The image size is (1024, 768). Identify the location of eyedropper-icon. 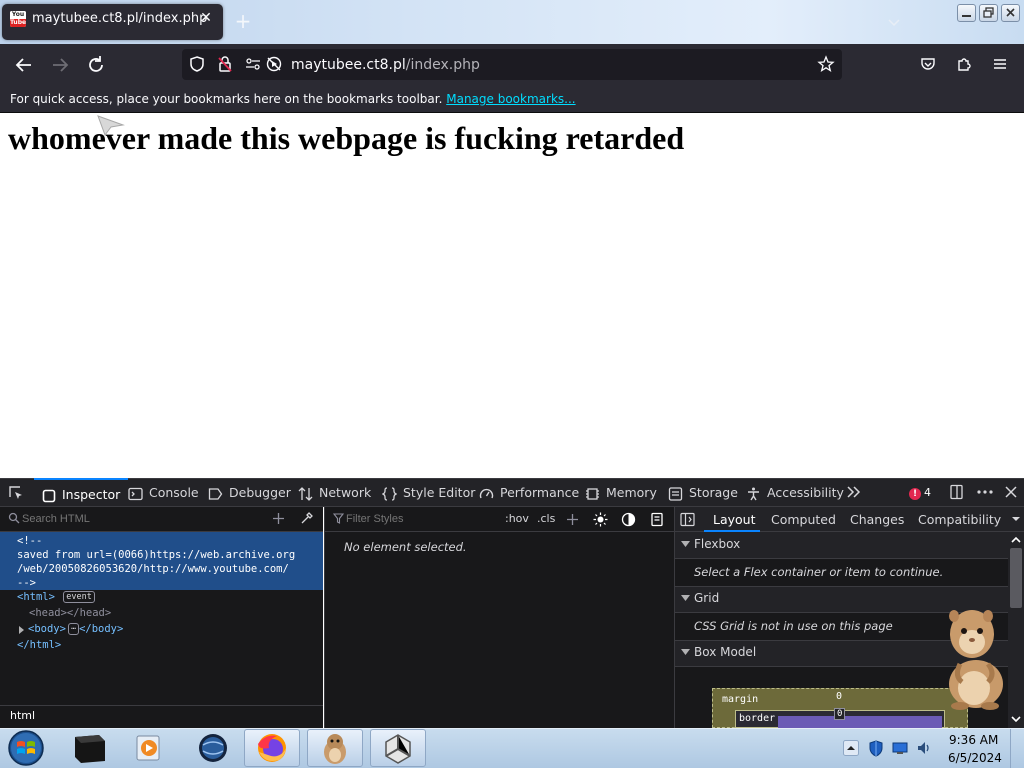
(307, 518).